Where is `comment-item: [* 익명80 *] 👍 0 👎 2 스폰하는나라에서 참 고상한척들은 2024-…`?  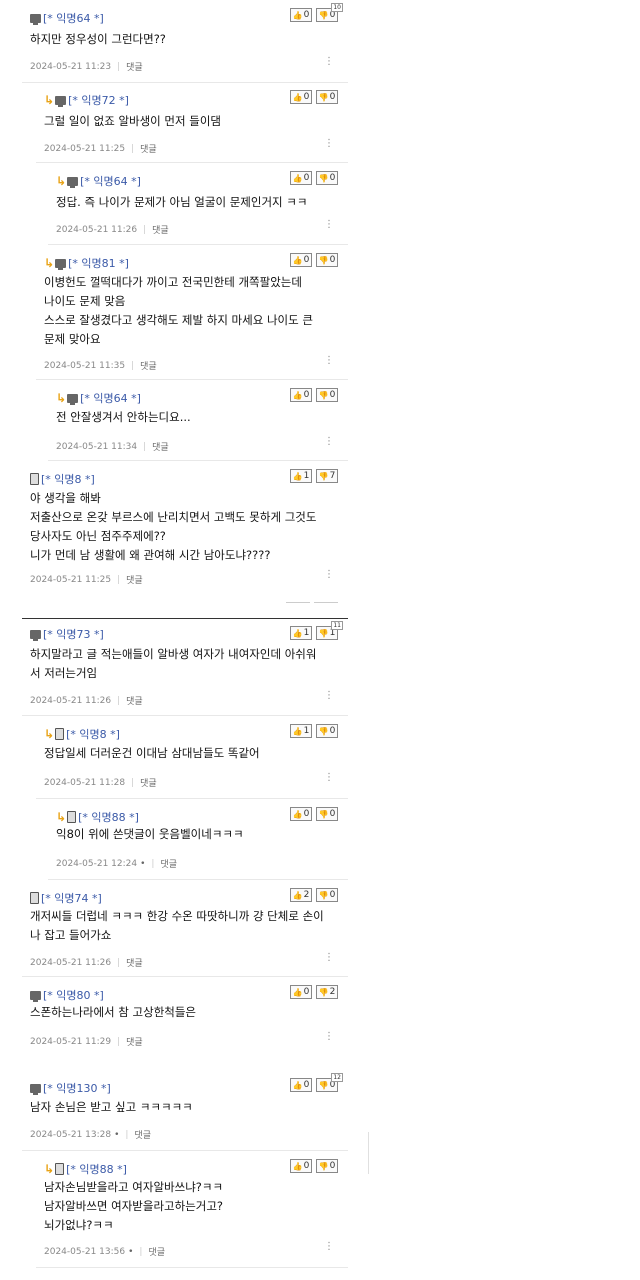 comment-item: [* 익명80 *] 👍 0 👎 2 스폰하는나라에서 참 고상한척들은 2024-… is located at coordinates (185, 1017).